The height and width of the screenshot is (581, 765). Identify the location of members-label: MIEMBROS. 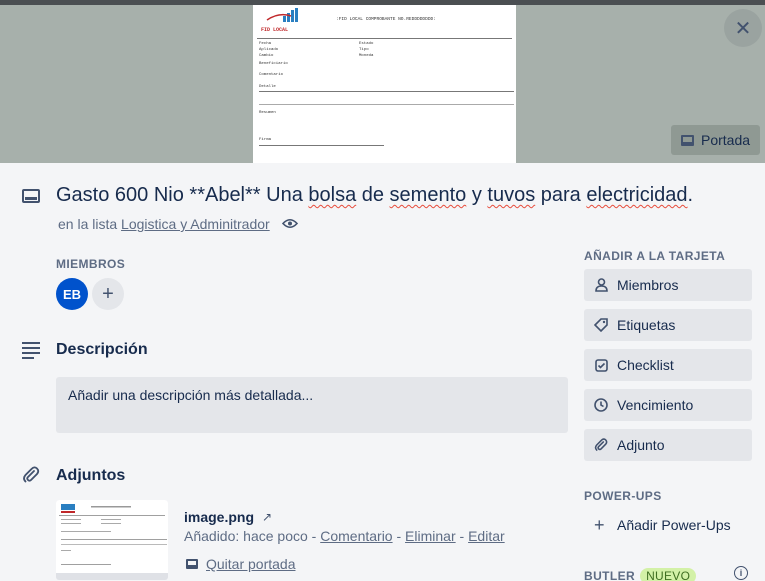
(91, 264).